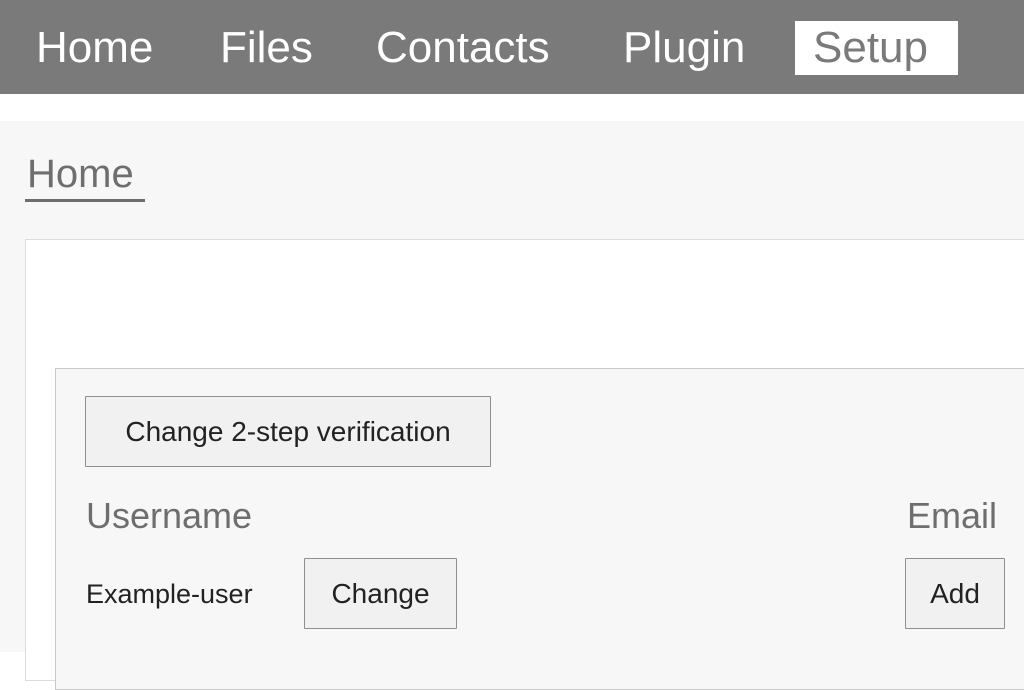  I want to click on nav-item-home: Home, so click(94, 48).